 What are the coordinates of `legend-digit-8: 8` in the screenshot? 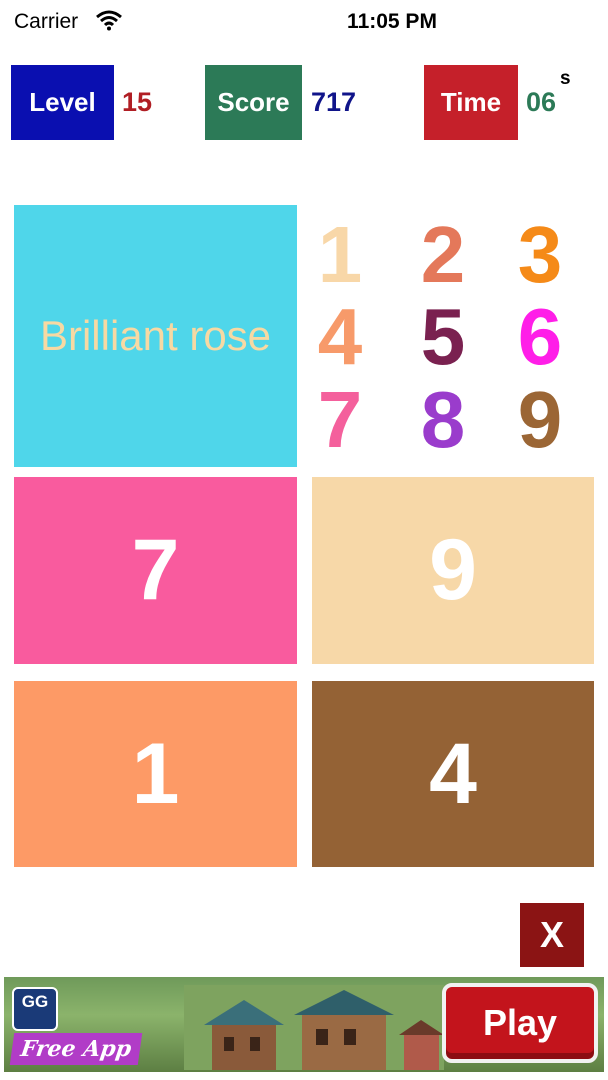 It's located at (443, 419).